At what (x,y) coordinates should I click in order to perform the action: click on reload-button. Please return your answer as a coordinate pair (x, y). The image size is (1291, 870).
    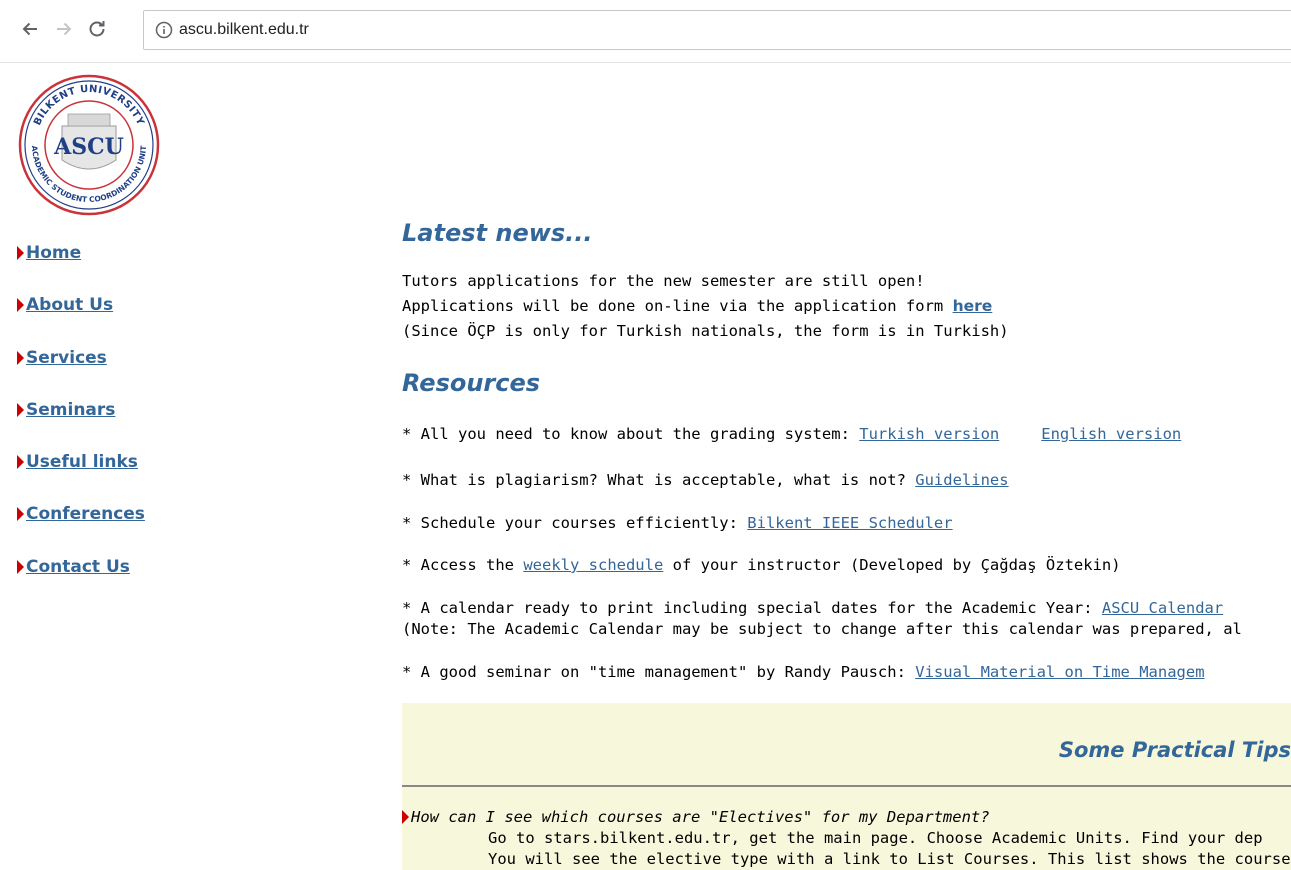
    Looking at the image, I should click on (97, 29).